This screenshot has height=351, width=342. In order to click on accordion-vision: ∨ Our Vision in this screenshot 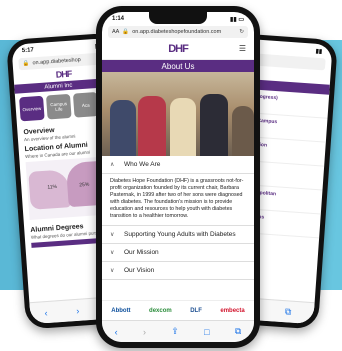, I will do `click(178, 271)`.